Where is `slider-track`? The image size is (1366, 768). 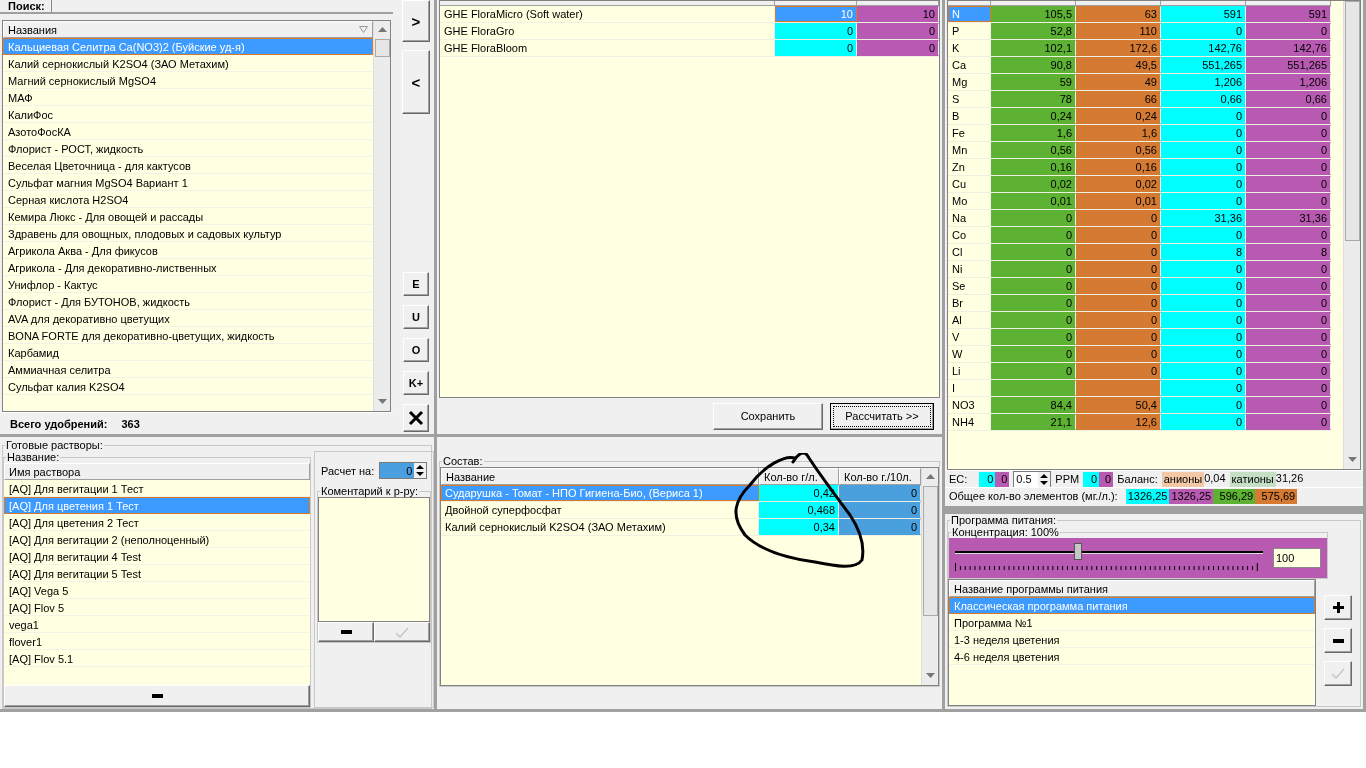 slider-track is located at coordinates (1109, 558).